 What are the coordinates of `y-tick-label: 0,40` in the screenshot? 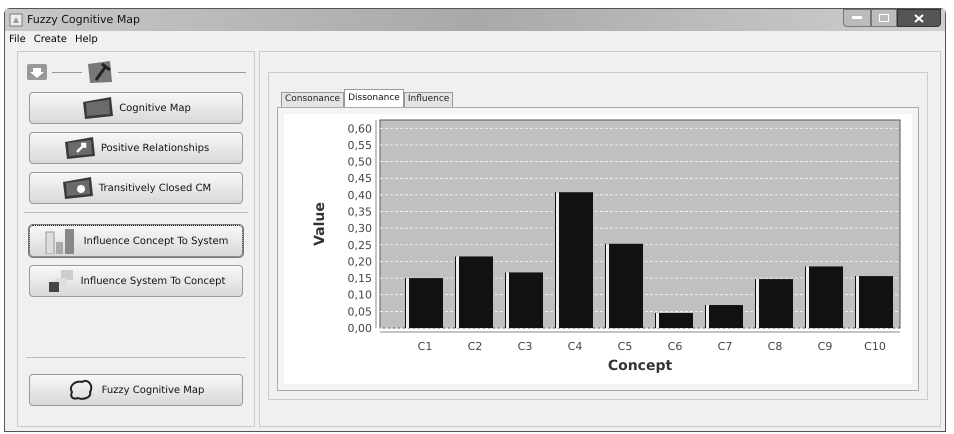 It's located at (360, 195).